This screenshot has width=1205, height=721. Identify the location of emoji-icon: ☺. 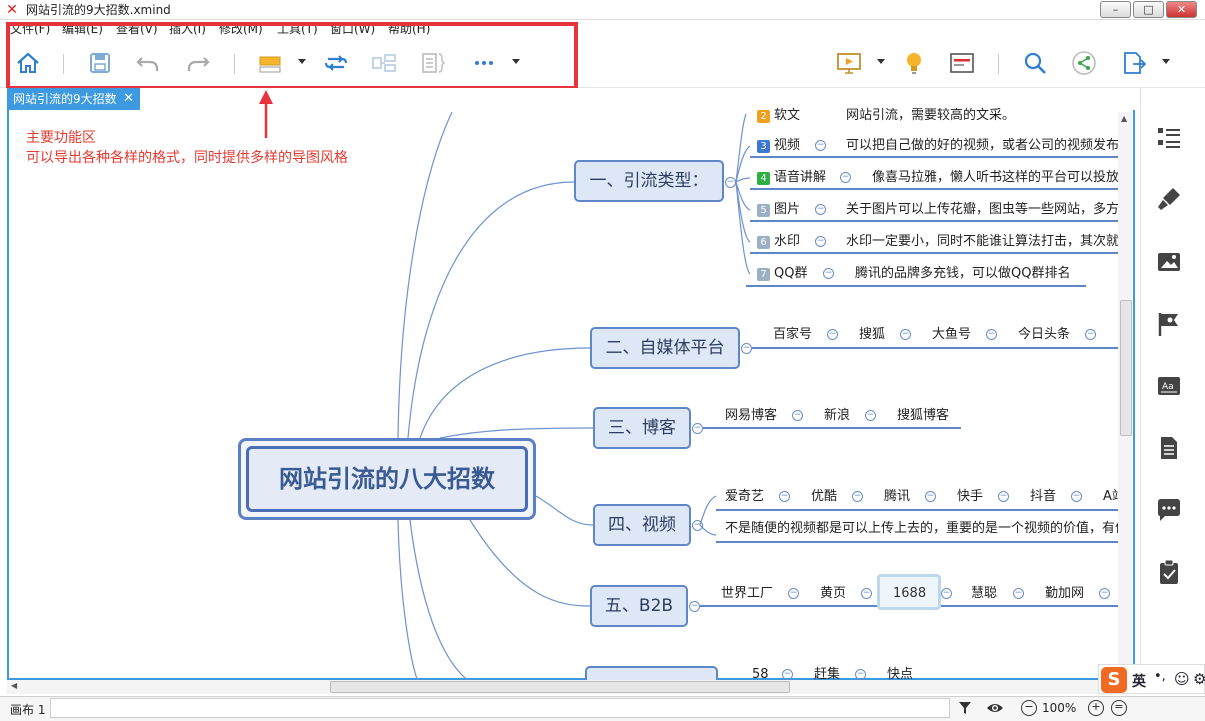
(1182, 679).